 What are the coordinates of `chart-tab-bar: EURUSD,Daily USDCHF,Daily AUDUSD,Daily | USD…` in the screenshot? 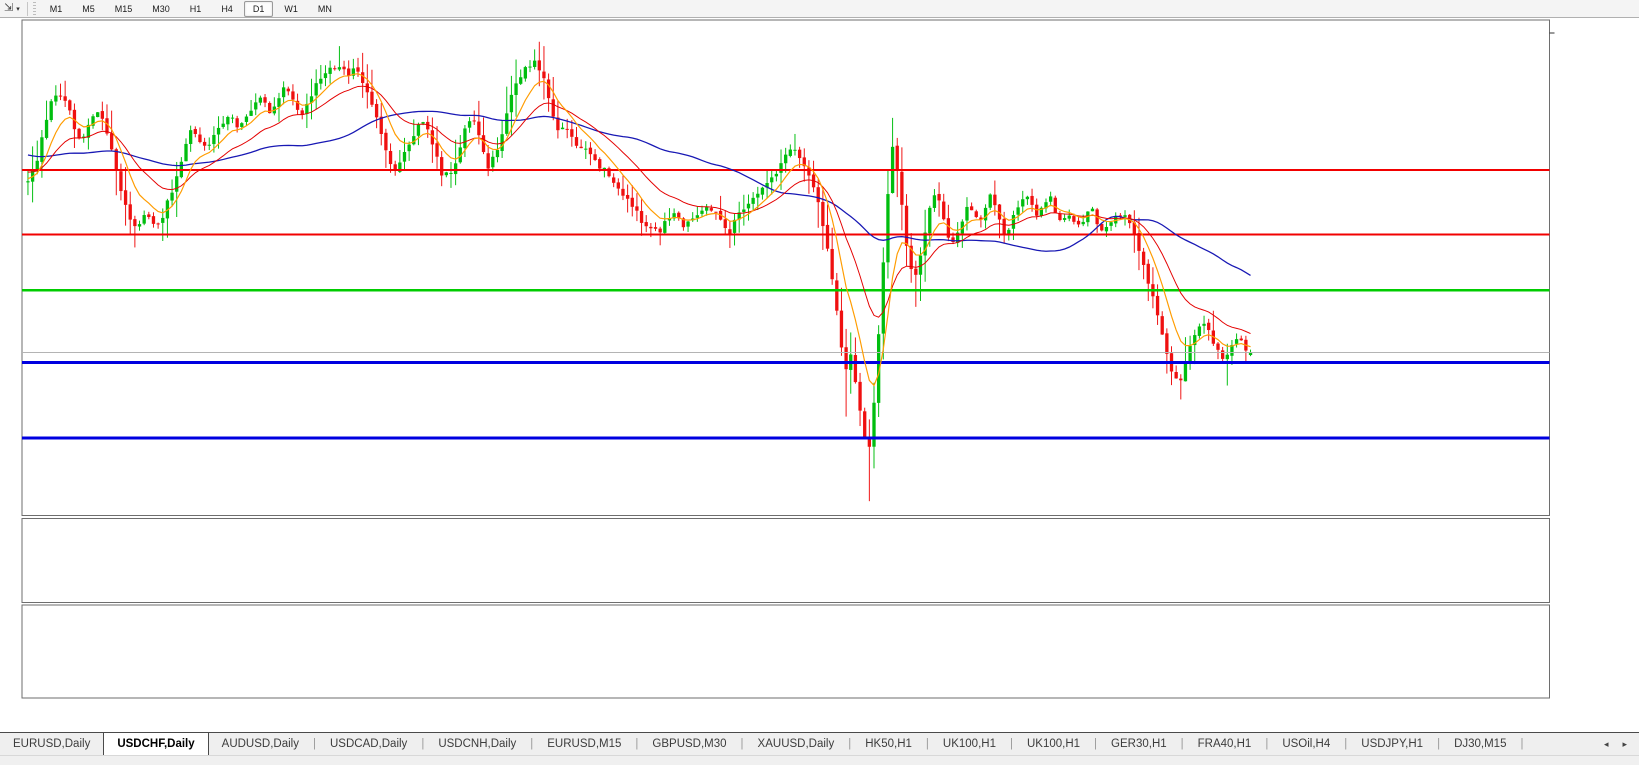 It's located at (819, 743).